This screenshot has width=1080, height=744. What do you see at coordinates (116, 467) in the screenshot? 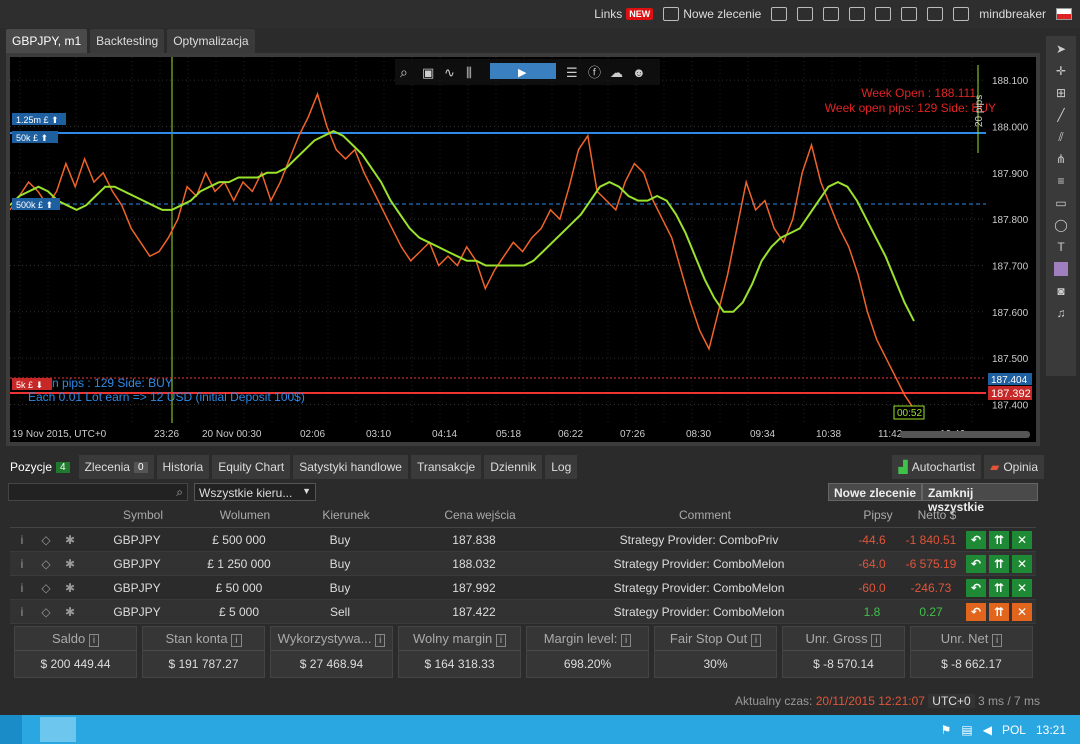
I see `tab-orders: Zlecenia 0` at bounding box center [116, 467].